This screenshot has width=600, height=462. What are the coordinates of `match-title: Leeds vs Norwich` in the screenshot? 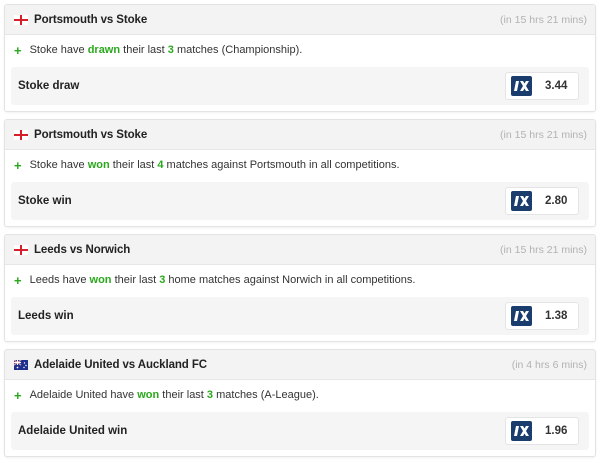 It's located at (82, 250).